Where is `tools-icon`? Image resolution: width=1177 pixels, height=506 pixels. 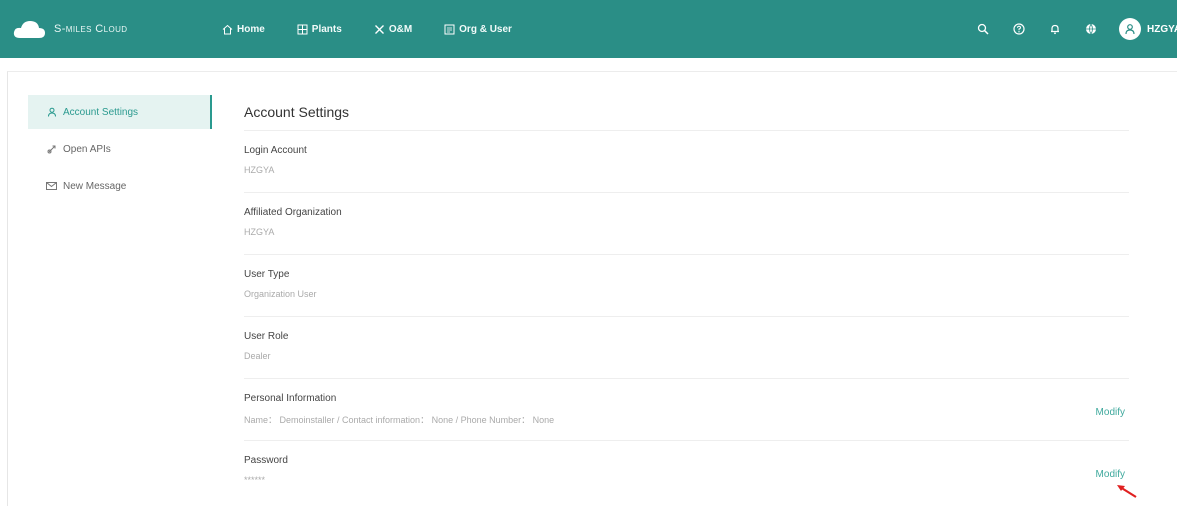 tools-icon is located at coordinates (379, 29).